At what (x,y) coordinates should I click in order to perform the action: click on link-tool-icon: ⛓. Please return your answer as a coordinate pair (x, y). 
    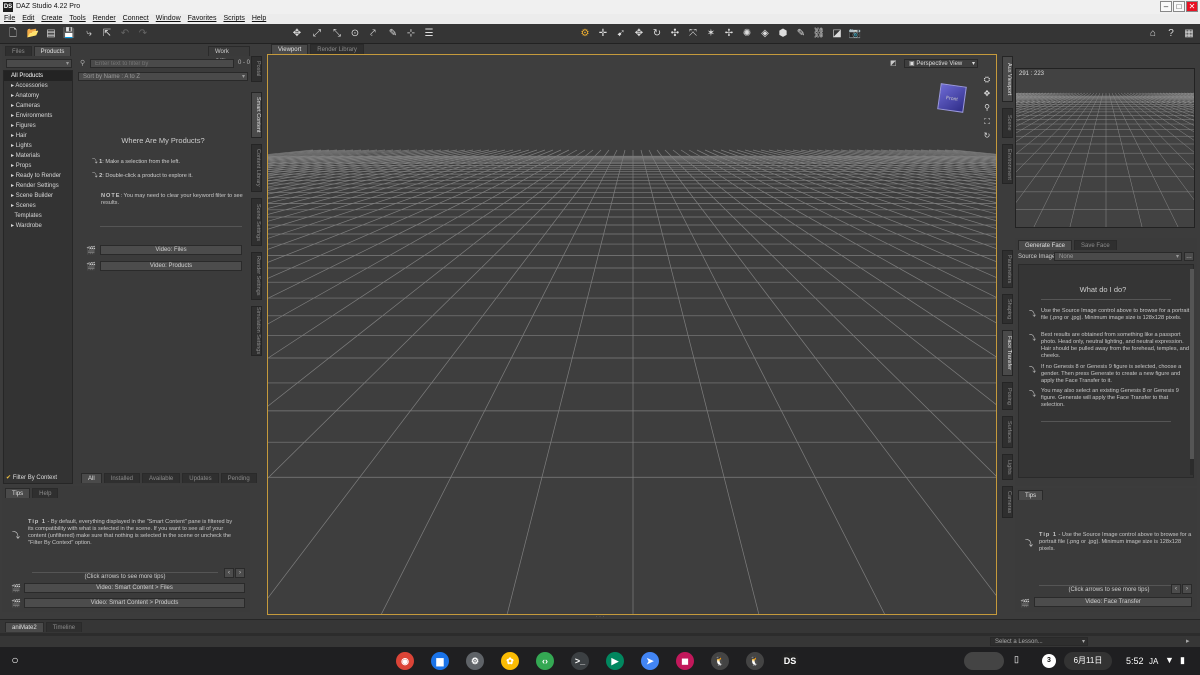
    Looking at the image, I should click on (819, 34).